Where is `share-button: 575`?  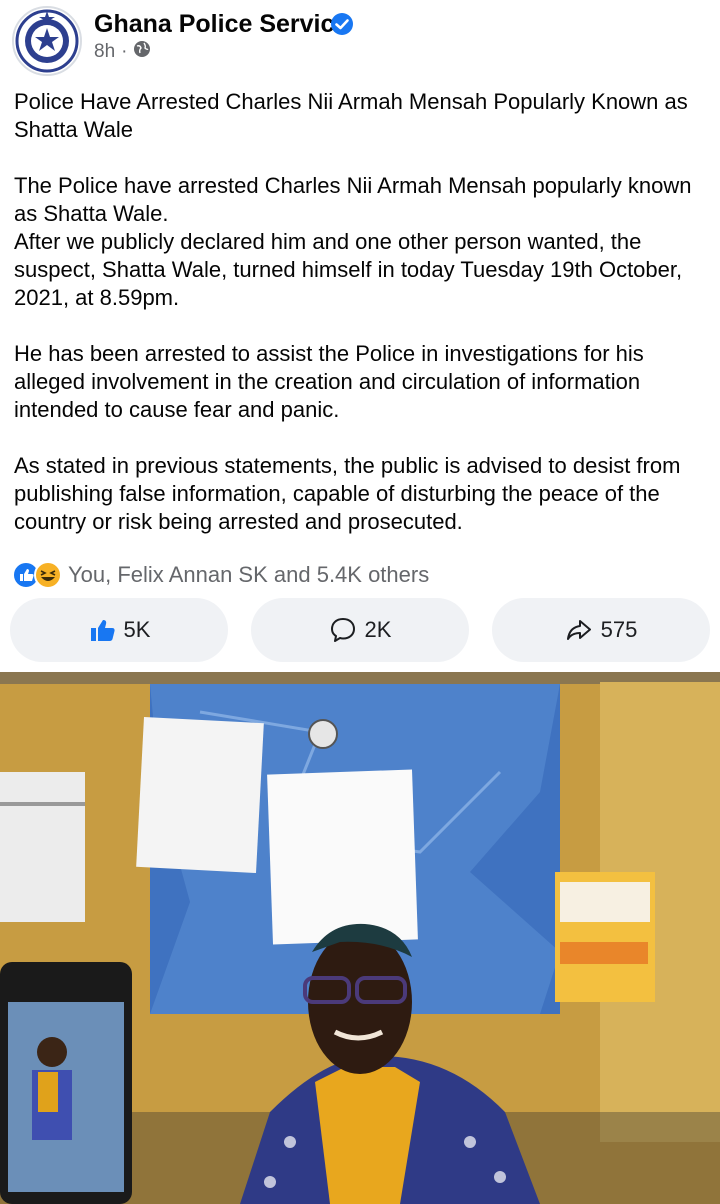 share-button: 575 is located at coordinates (601, 630).